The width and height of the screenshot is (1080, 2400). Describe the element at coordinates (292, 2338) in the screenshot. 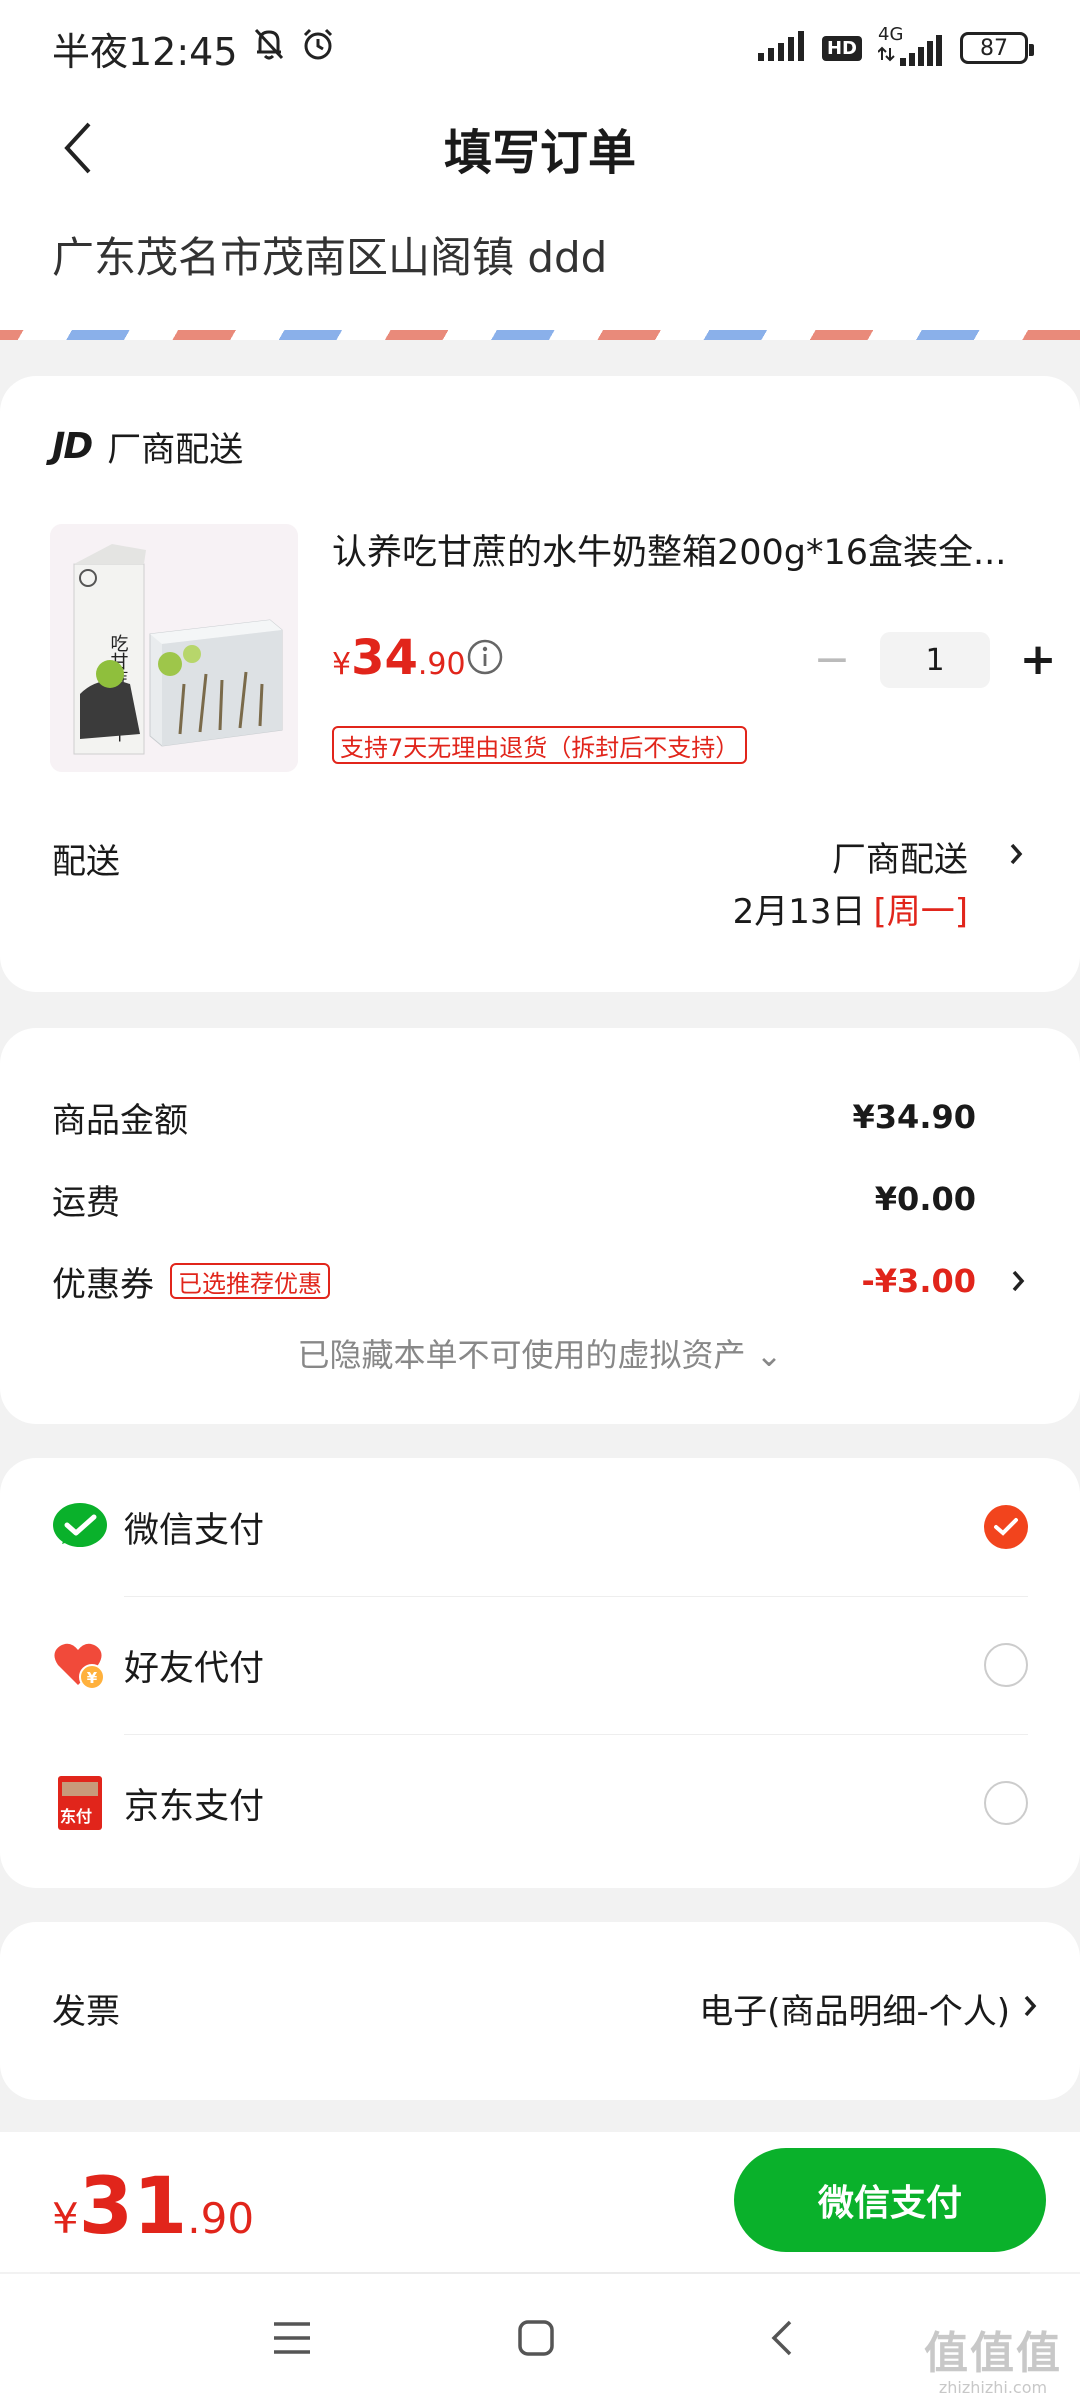

I see `menu-icon` at that location.